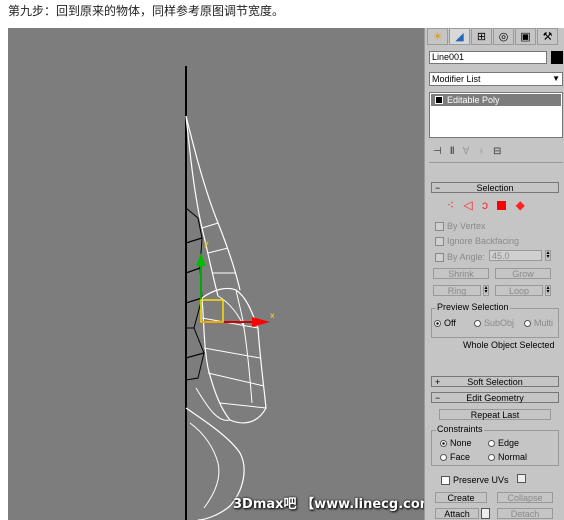 The image size is (564, 520). Describe the element at coordinates (477, 241) in the screenshot. I see `ignore-backfacing-checkbox: Ignore Backfacing` at that location.